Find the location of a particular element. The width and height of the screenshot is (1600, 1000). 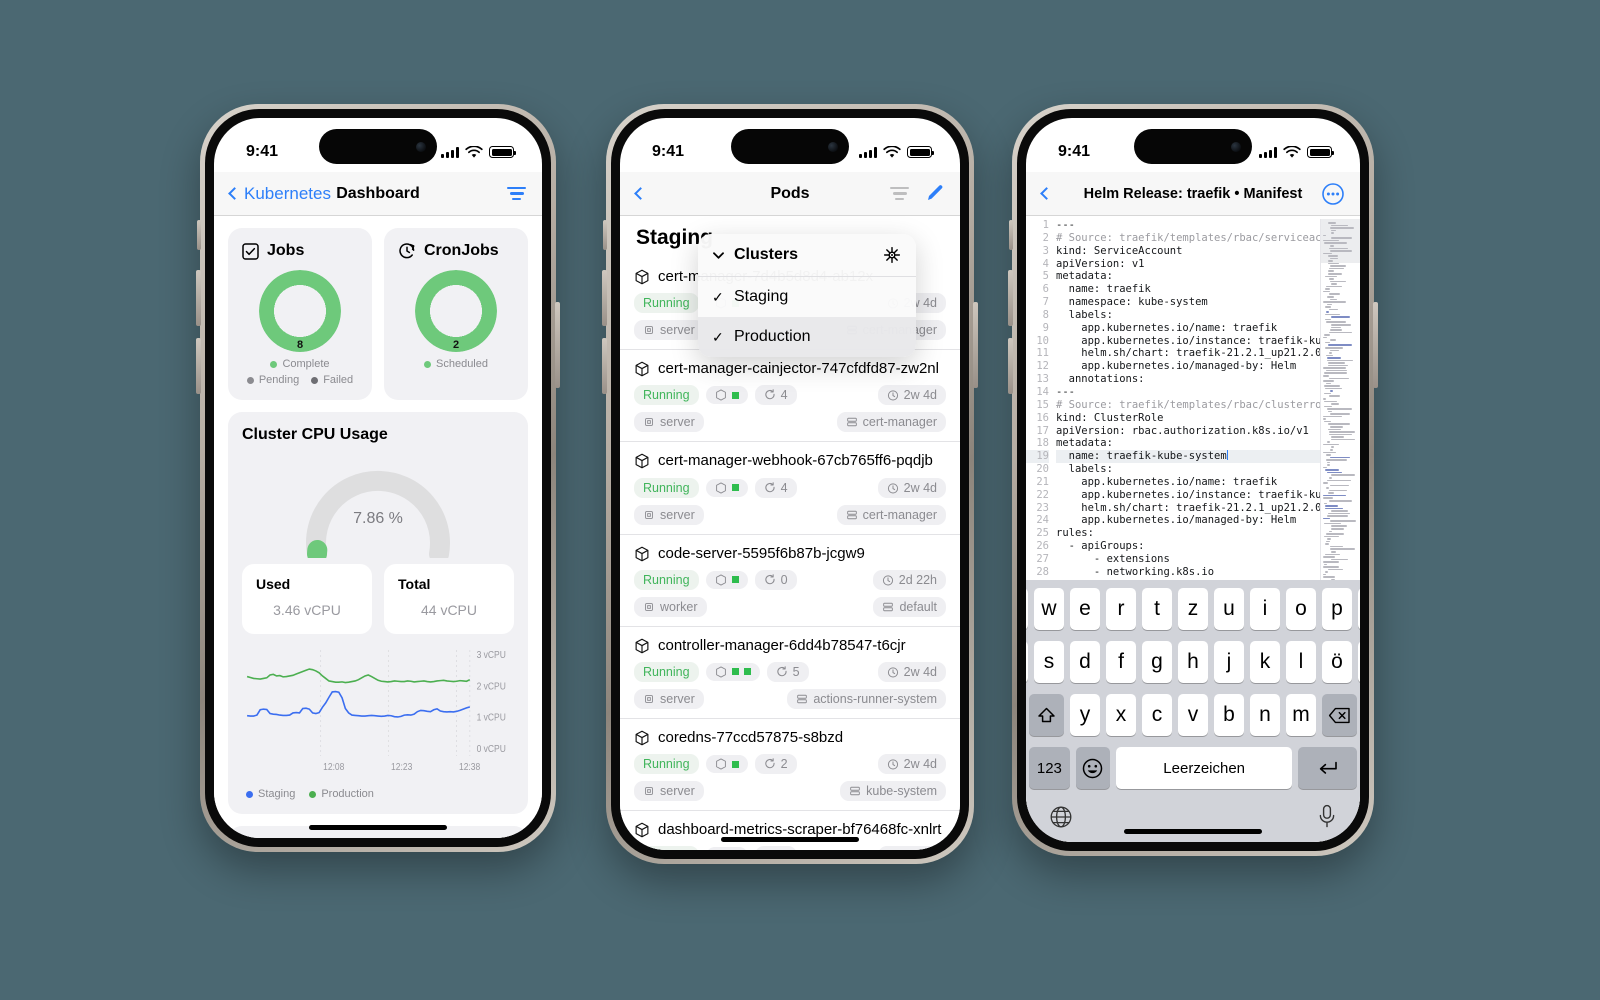

code-line: - apiGroups: is located at coordinates (1188, 546).